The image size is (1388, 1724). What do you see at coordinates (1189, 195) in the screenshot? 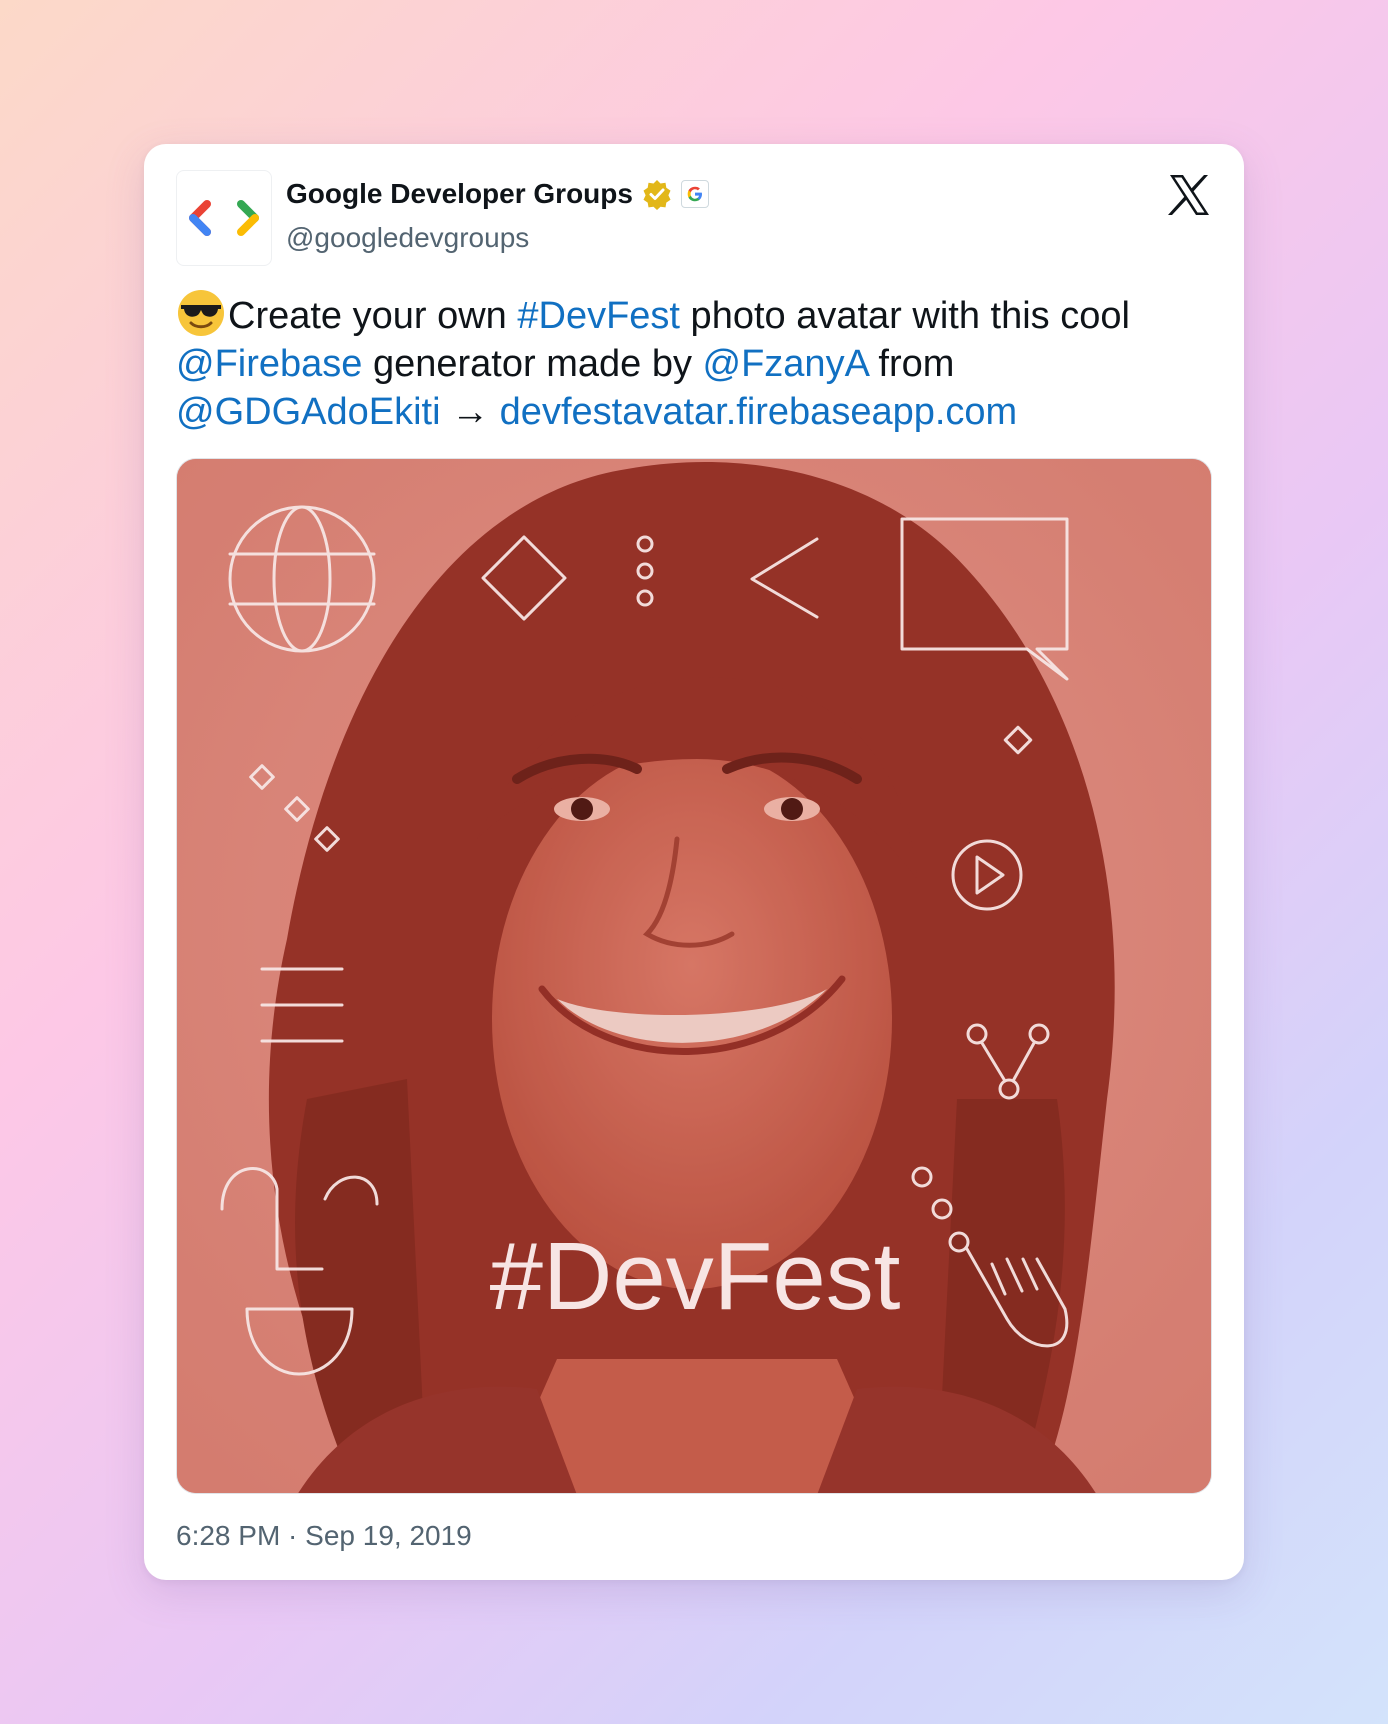
I see `x-logo-icon` at bounding box center [1189, 195].